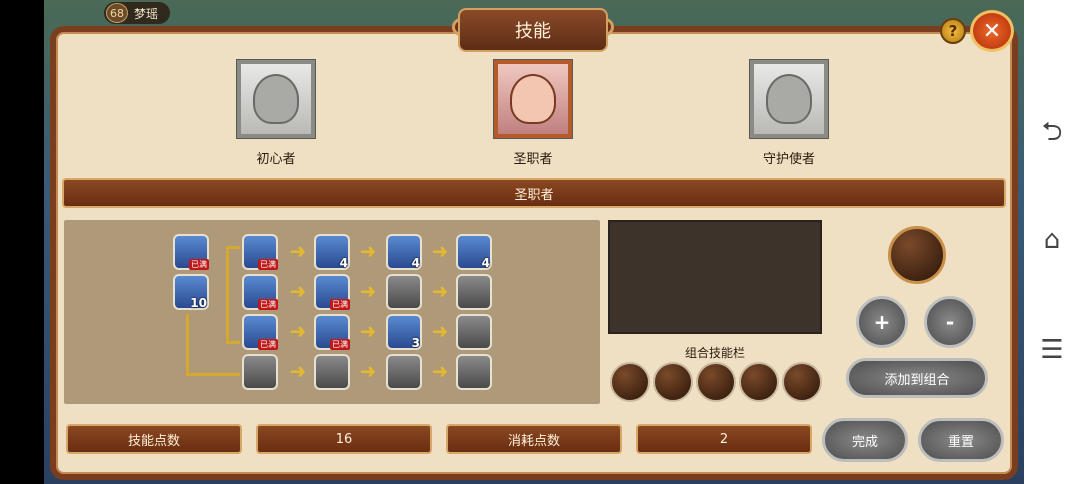  I want to click on cost-points-label: 消耗点数, so click(534, 439).